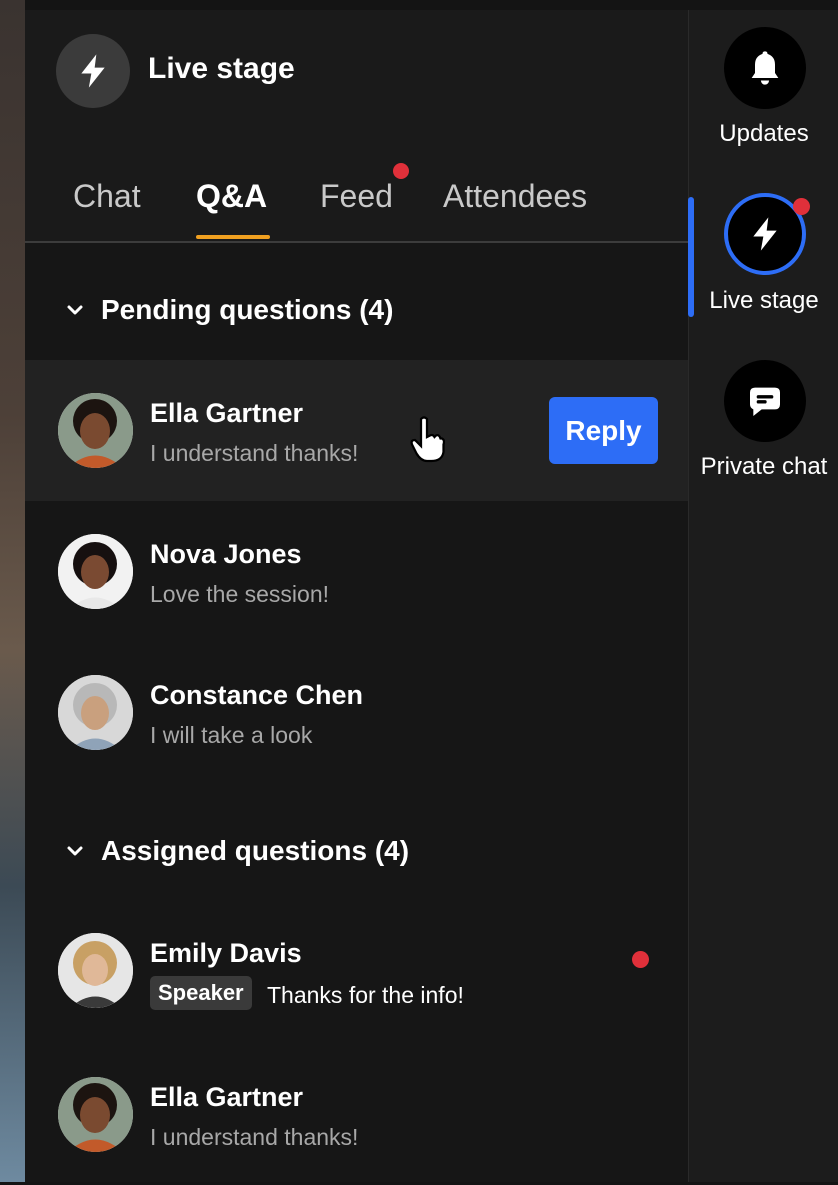  Describe the element at coordinates (801, 206) in the screenshot. I see `live-stage-notification-dot` at that location.